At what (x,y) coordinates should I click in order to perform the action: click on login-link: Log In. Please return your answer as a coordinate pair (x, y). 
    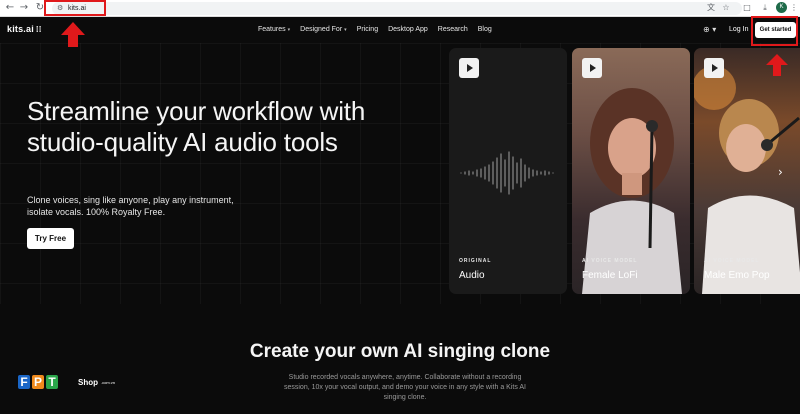
    Looking at the image, I should click on (738, 30).